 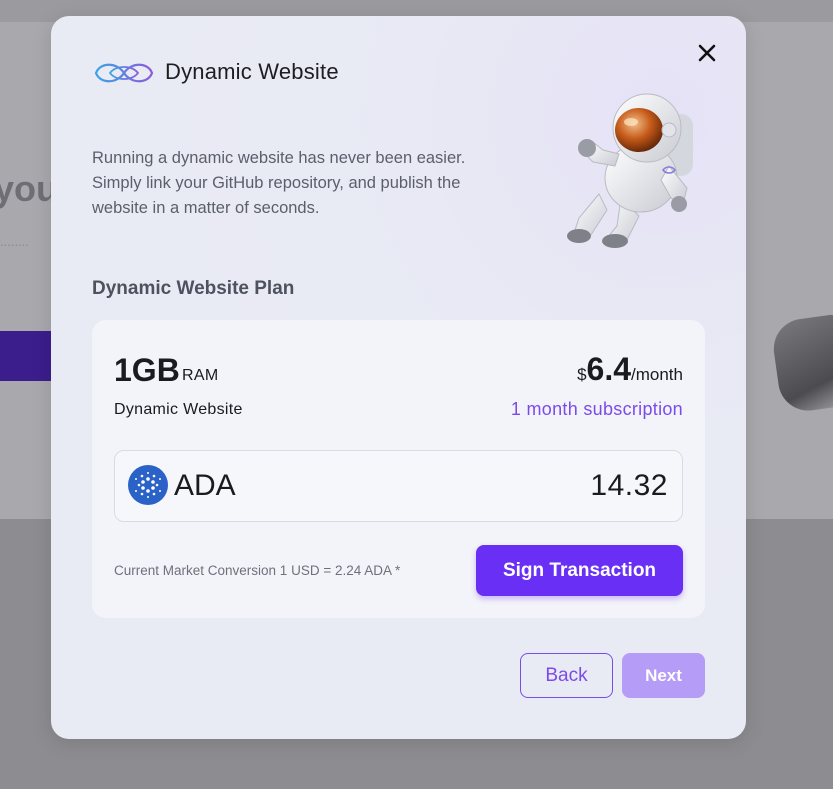 What do you see at coordinates (634, 168) in the screenshot?
I see `astronaut-illustration` at bounding box center [634, 168].